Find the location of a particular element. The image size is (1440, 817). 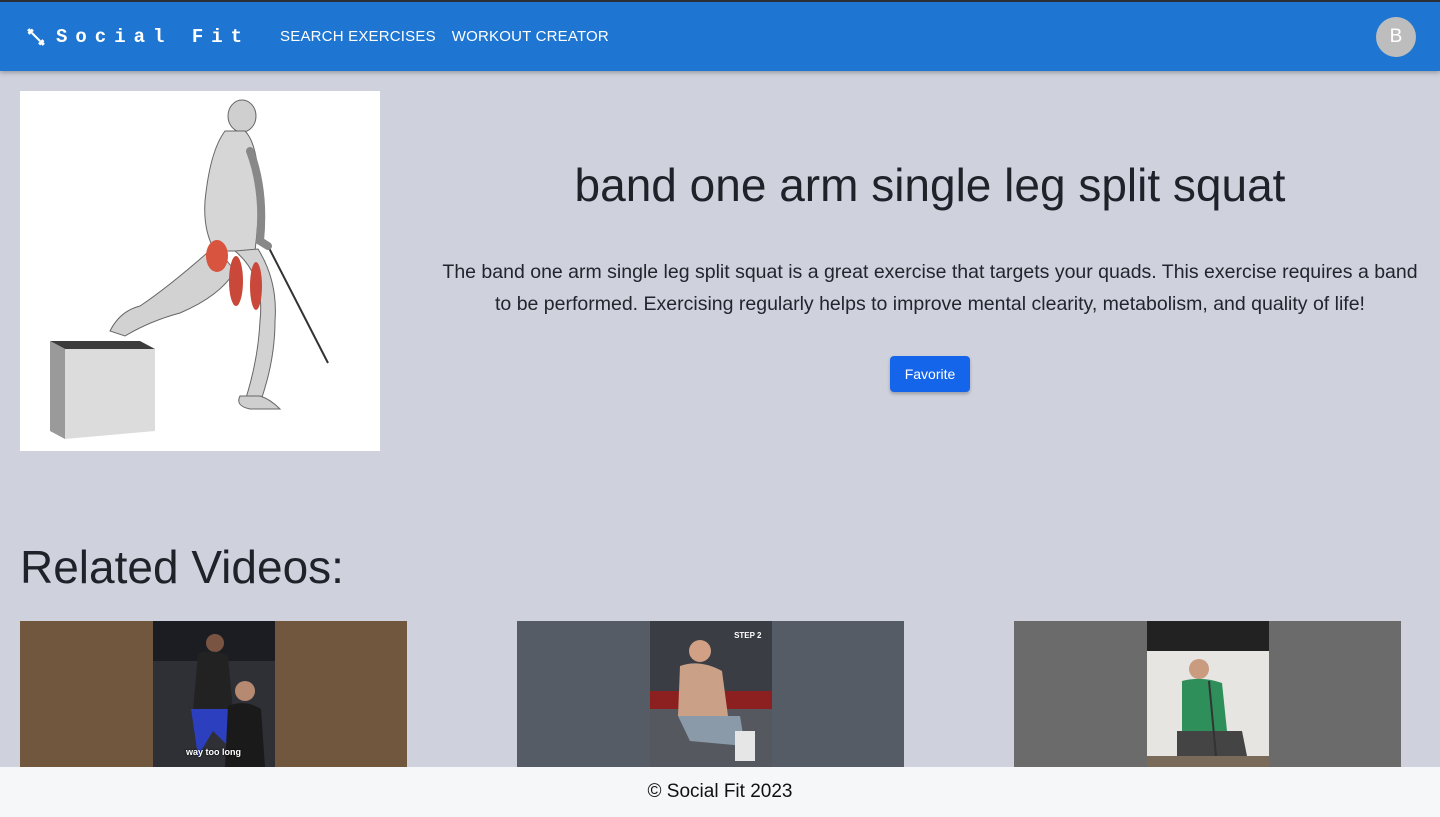

video-thumbnail is located at coordinates (1207, 694).